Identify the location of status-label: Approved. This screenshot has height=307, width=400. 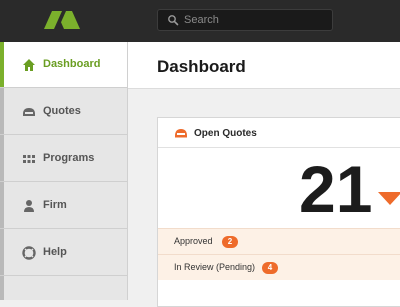
(193, 241).